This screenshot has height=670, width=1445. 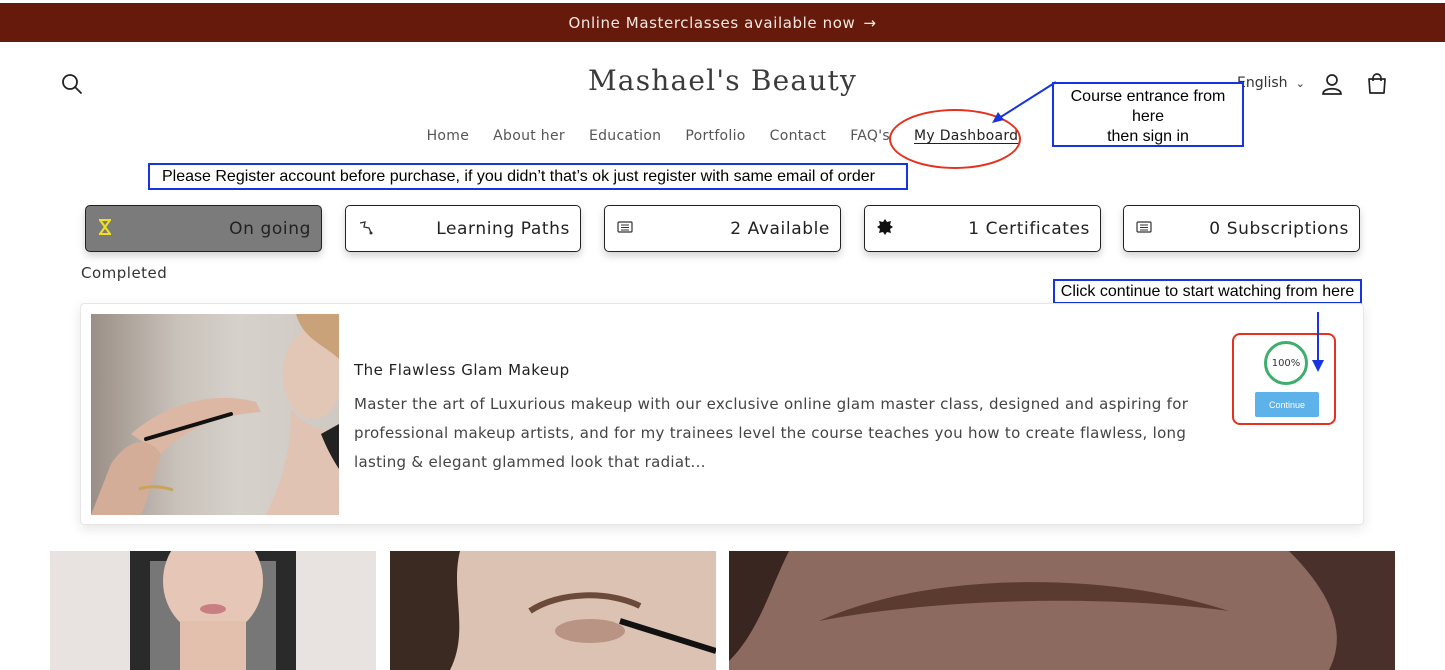 What do you see at coordinates (529, 136) in the screenshot?
I see `nav-item-about: About her` at bounding box center [529, 136].